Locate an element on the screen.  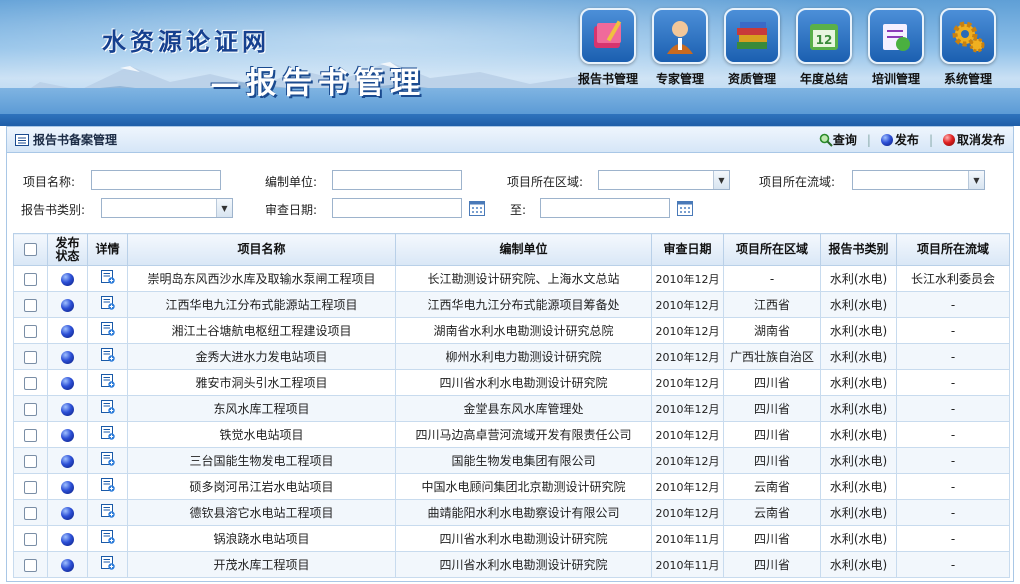
compile-unit-input is located at coordinates (397, 180).